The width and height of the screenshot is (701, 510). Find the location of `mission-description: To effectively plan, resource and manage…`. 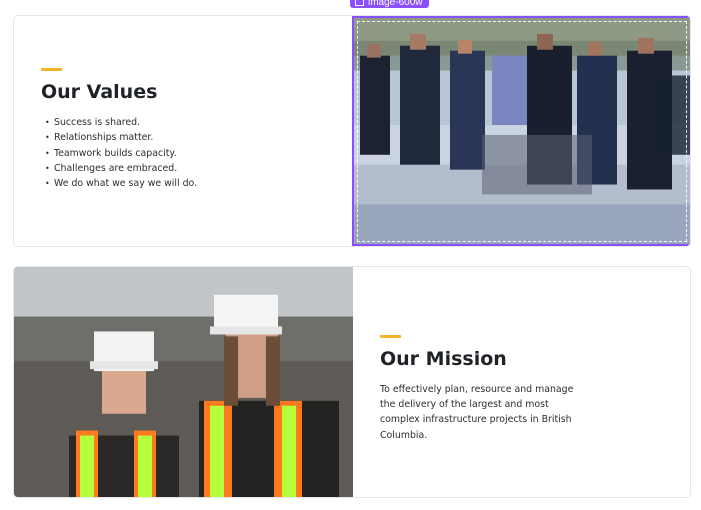

mission-description: To effectively plan, resource and manage… is located at coordinates (477, 412).